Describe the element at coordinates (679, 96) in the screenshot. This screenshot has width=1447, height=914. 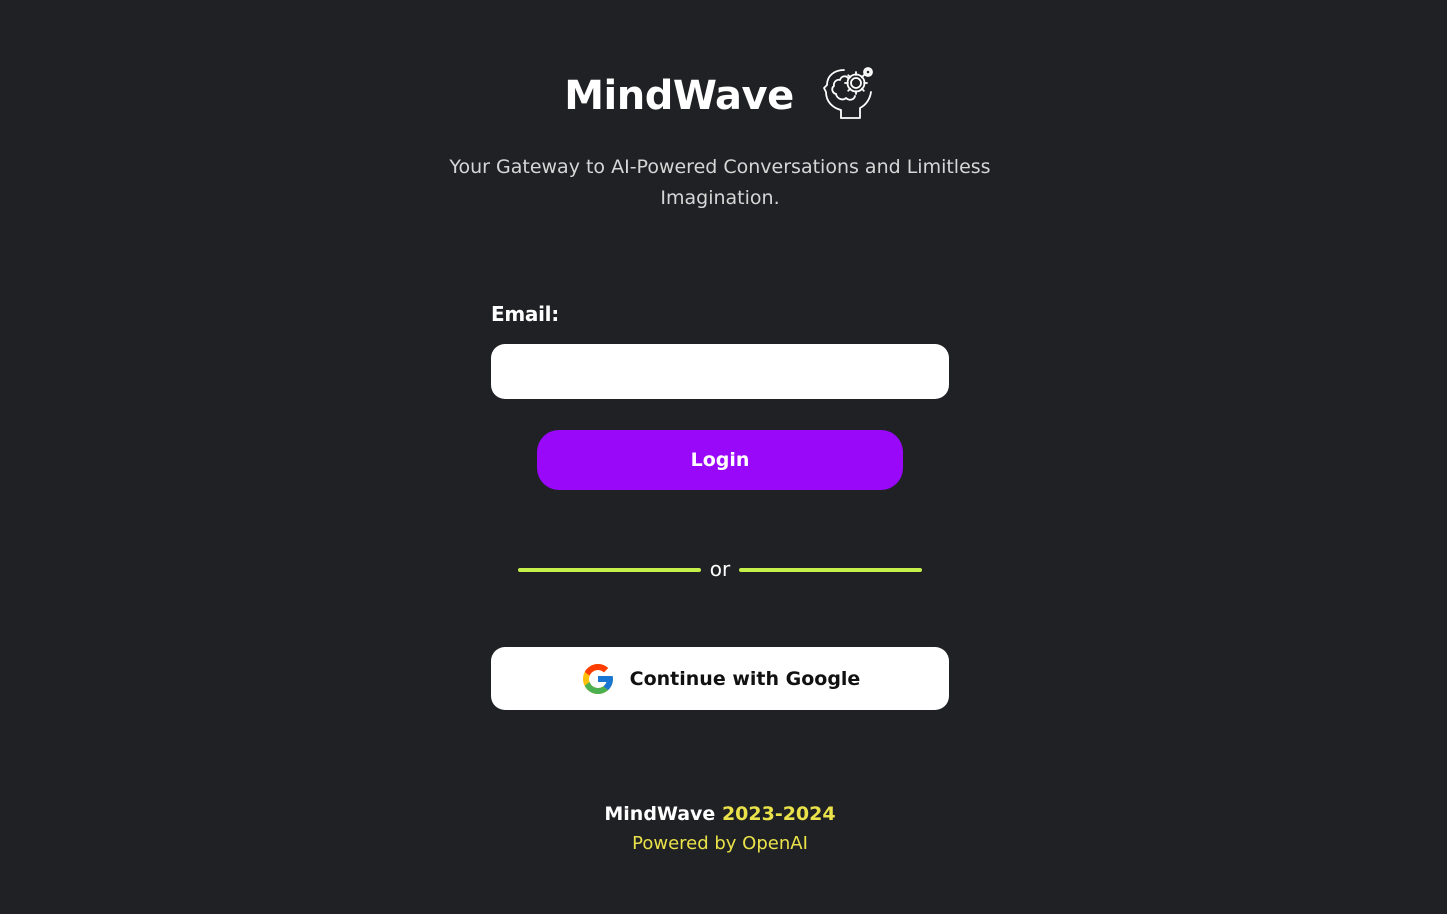
I see `app-title: MindWave` at that location.